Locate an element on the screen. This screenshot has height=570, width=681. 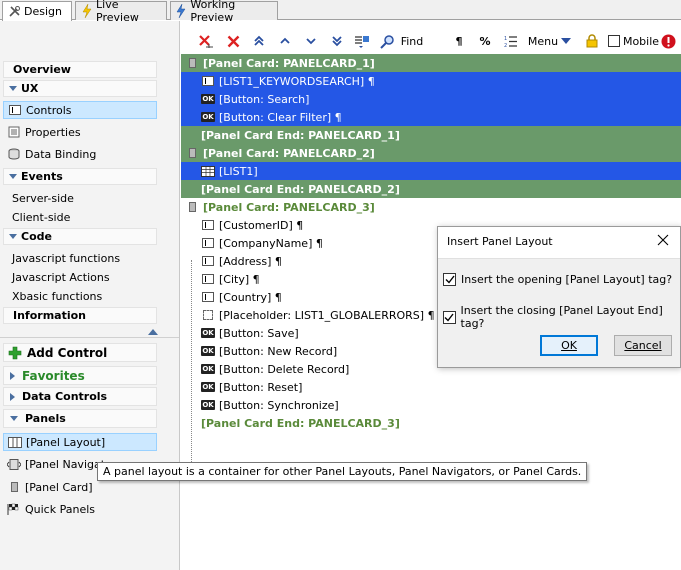
section-label: Data Controls is located at coordinates (65, 396).